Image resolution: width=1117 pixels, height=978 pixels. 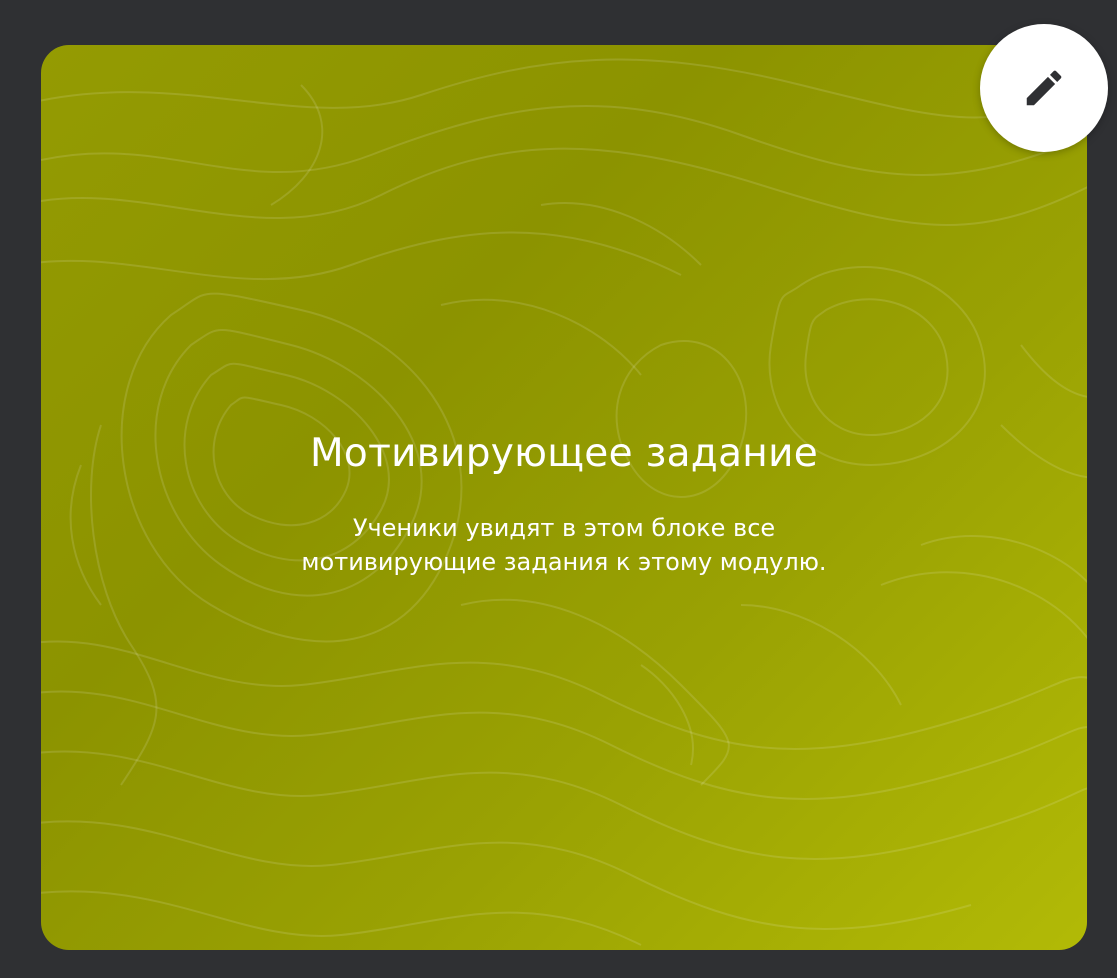 I want to click on pencil-icon, so click(x=1044, y=88).